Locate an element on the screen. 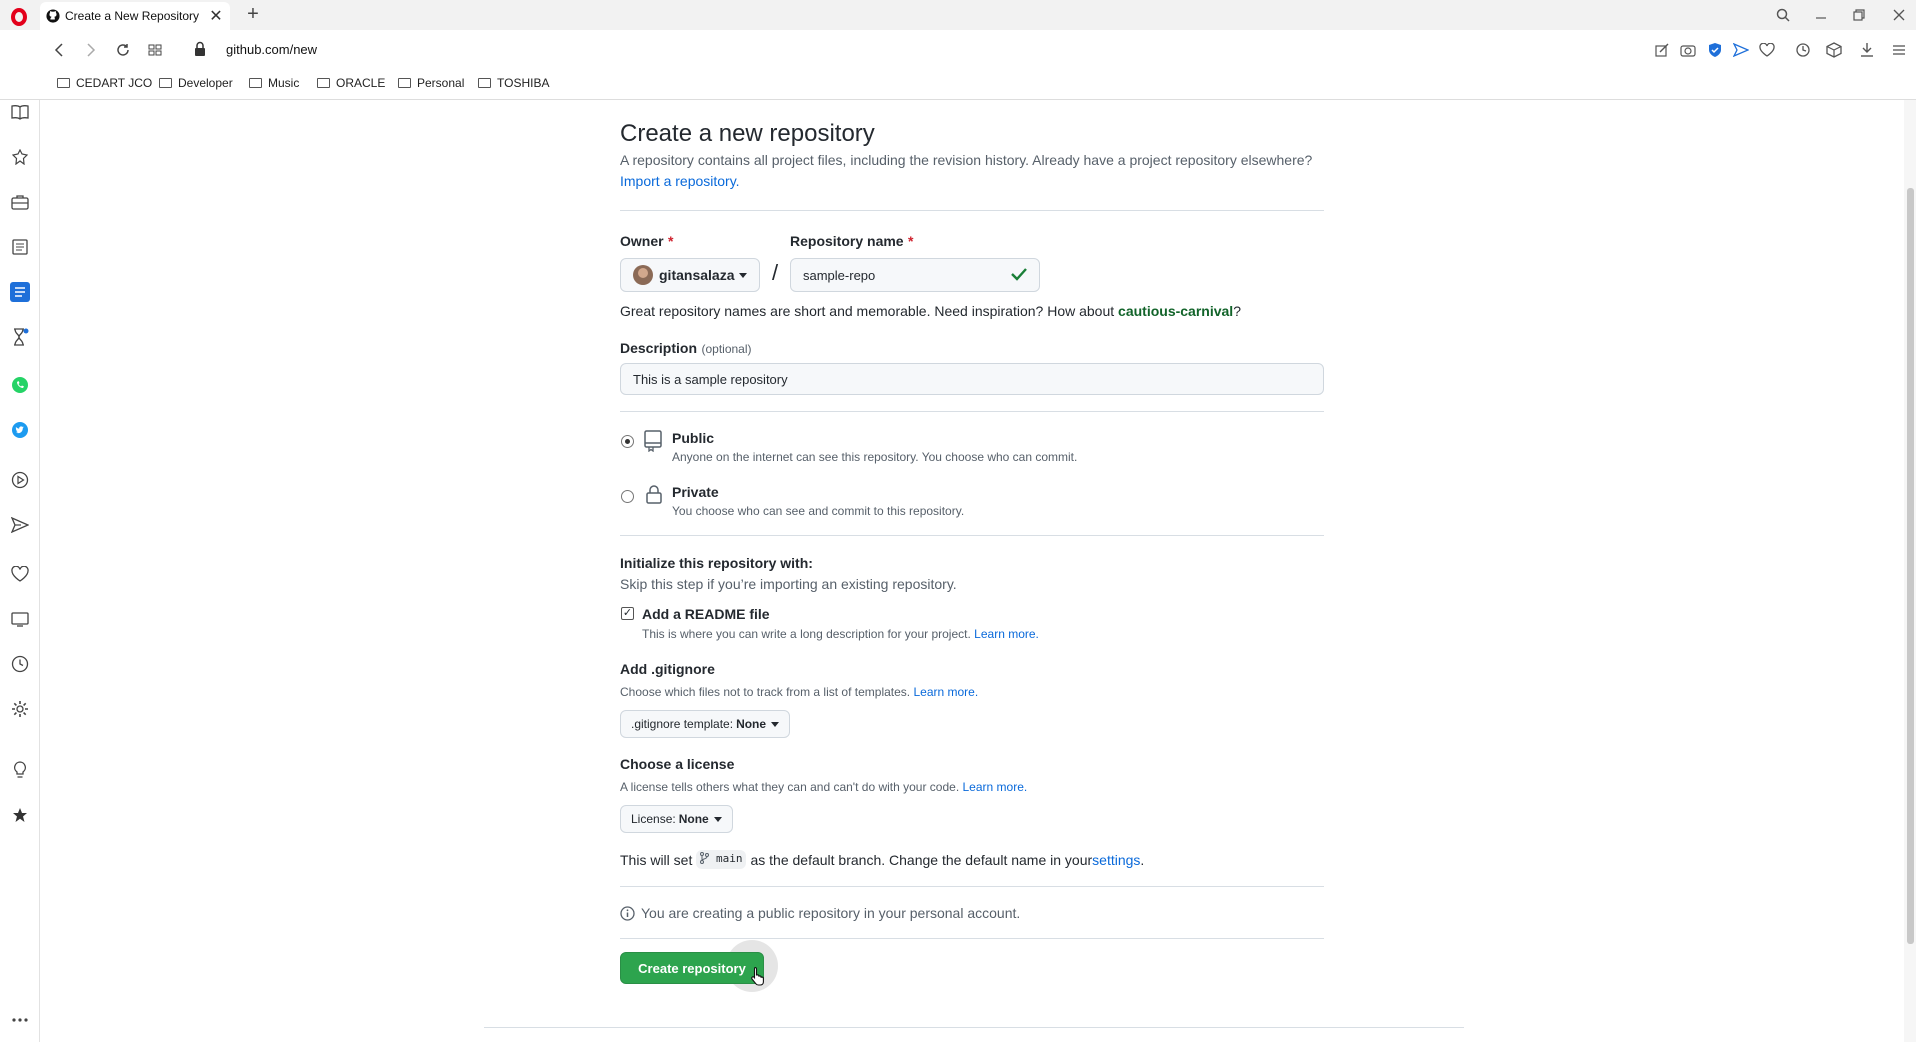  description-input: This is a sample repository is located at coordinates (972, 379).